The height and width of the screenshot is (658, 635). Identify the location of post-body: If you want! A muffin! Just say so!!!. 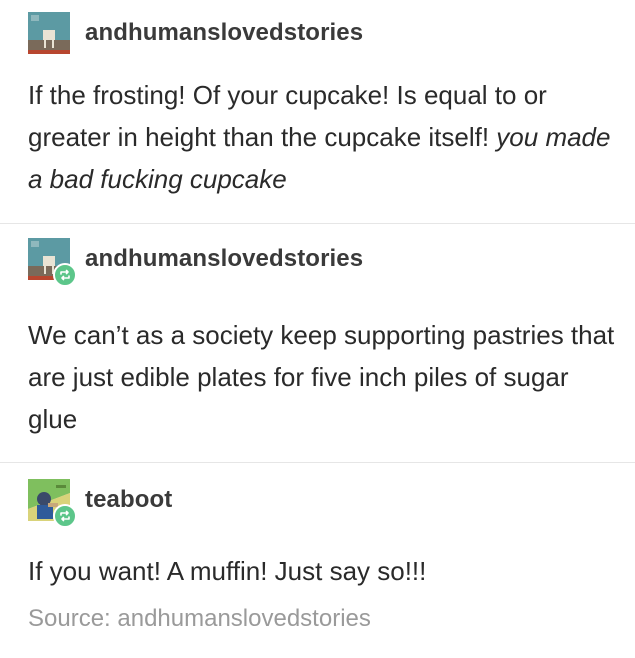
(227, 571).